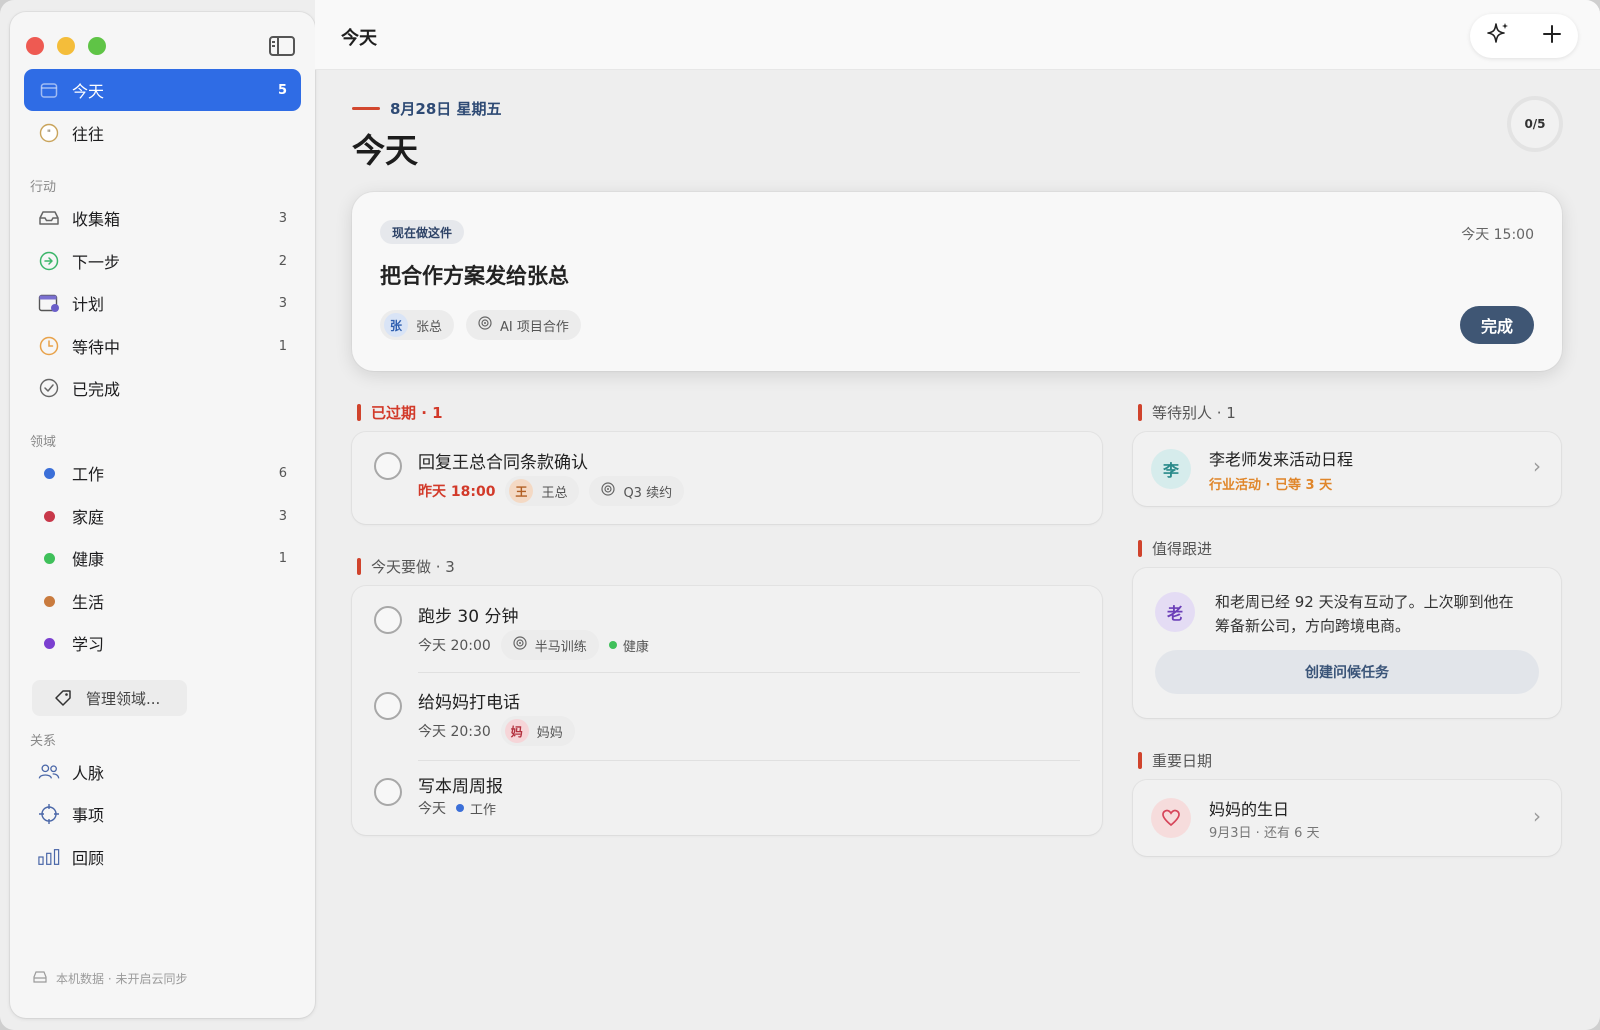 The height and width of the screenshot is (1030, 1600). Describe the element at coordinates (162, 601) in the screenshot. I see `sidebar-item-area-life: 生活` at that location.